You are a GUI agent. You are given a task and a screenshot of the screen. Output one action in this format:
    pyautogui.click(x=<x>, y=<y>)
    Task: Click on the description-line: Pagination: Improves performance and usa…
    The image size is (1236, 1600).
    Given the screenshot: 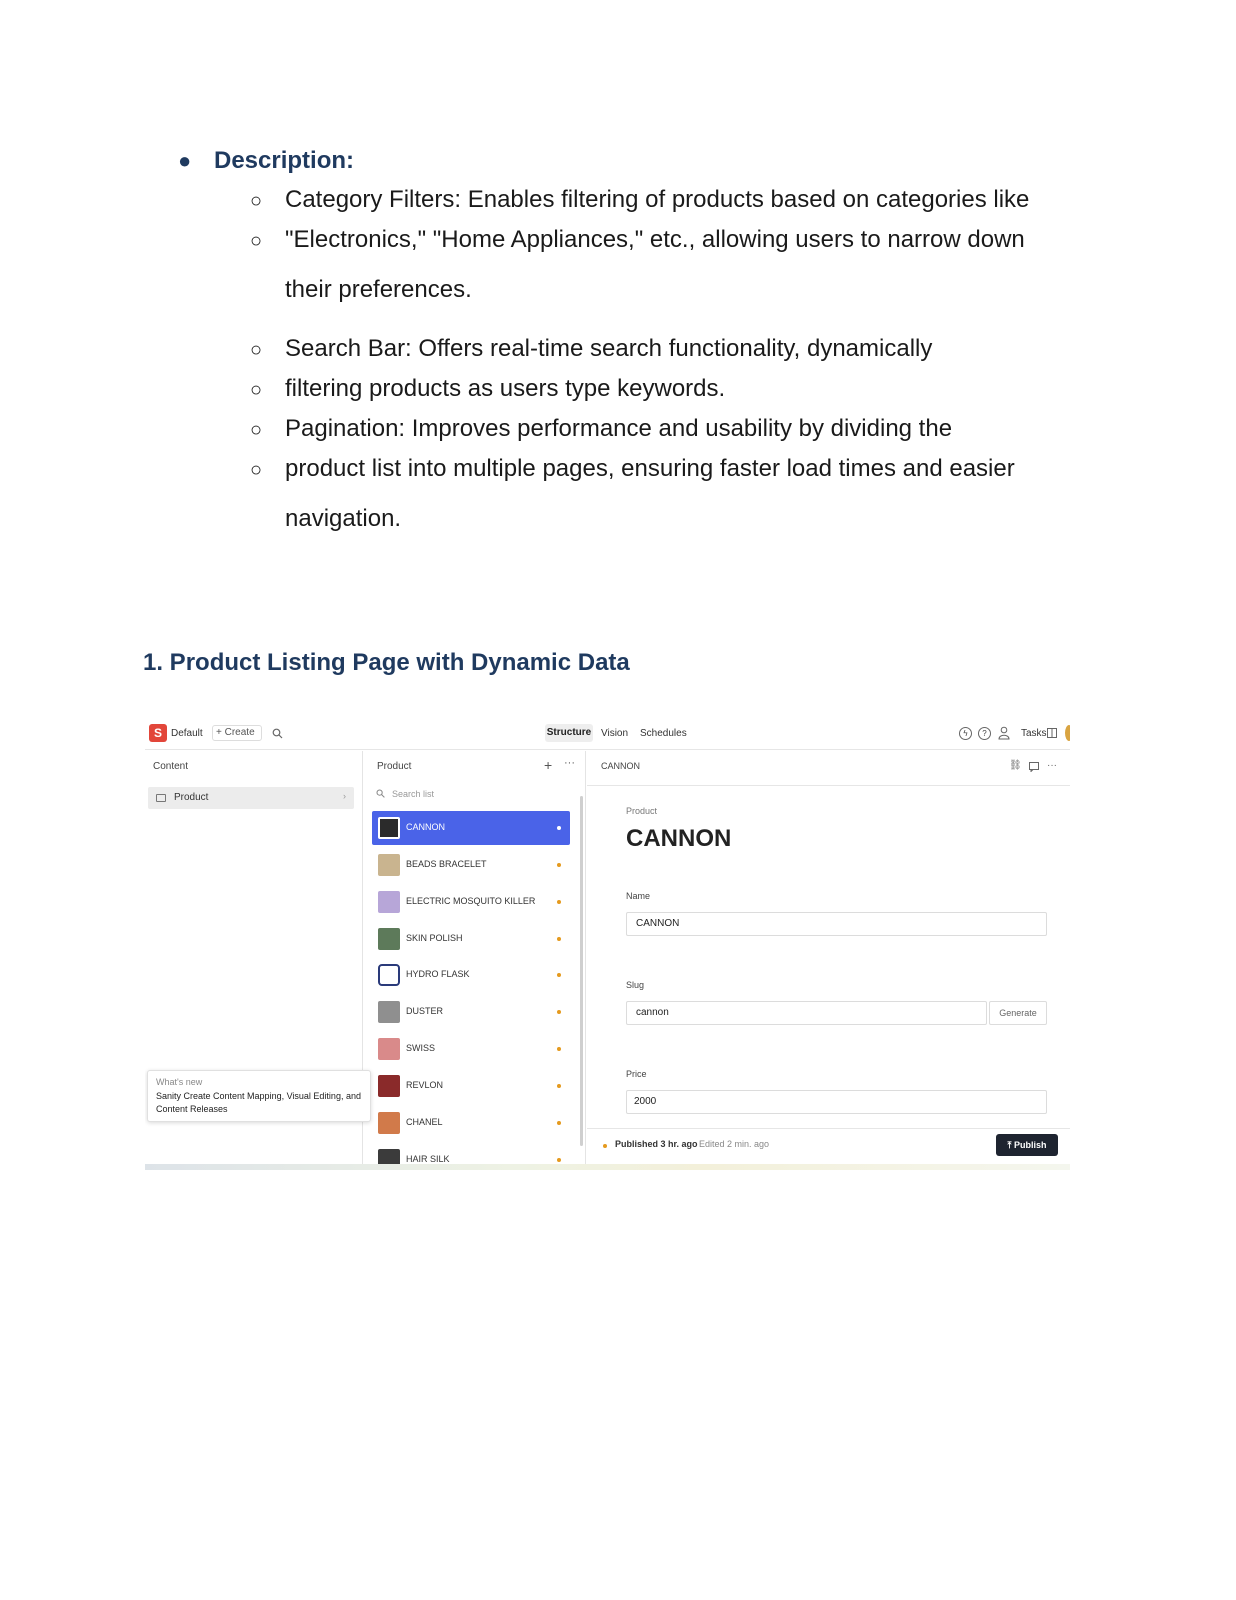 What is the action you would take?
    pyautogui.click(x=619, y=428)
    